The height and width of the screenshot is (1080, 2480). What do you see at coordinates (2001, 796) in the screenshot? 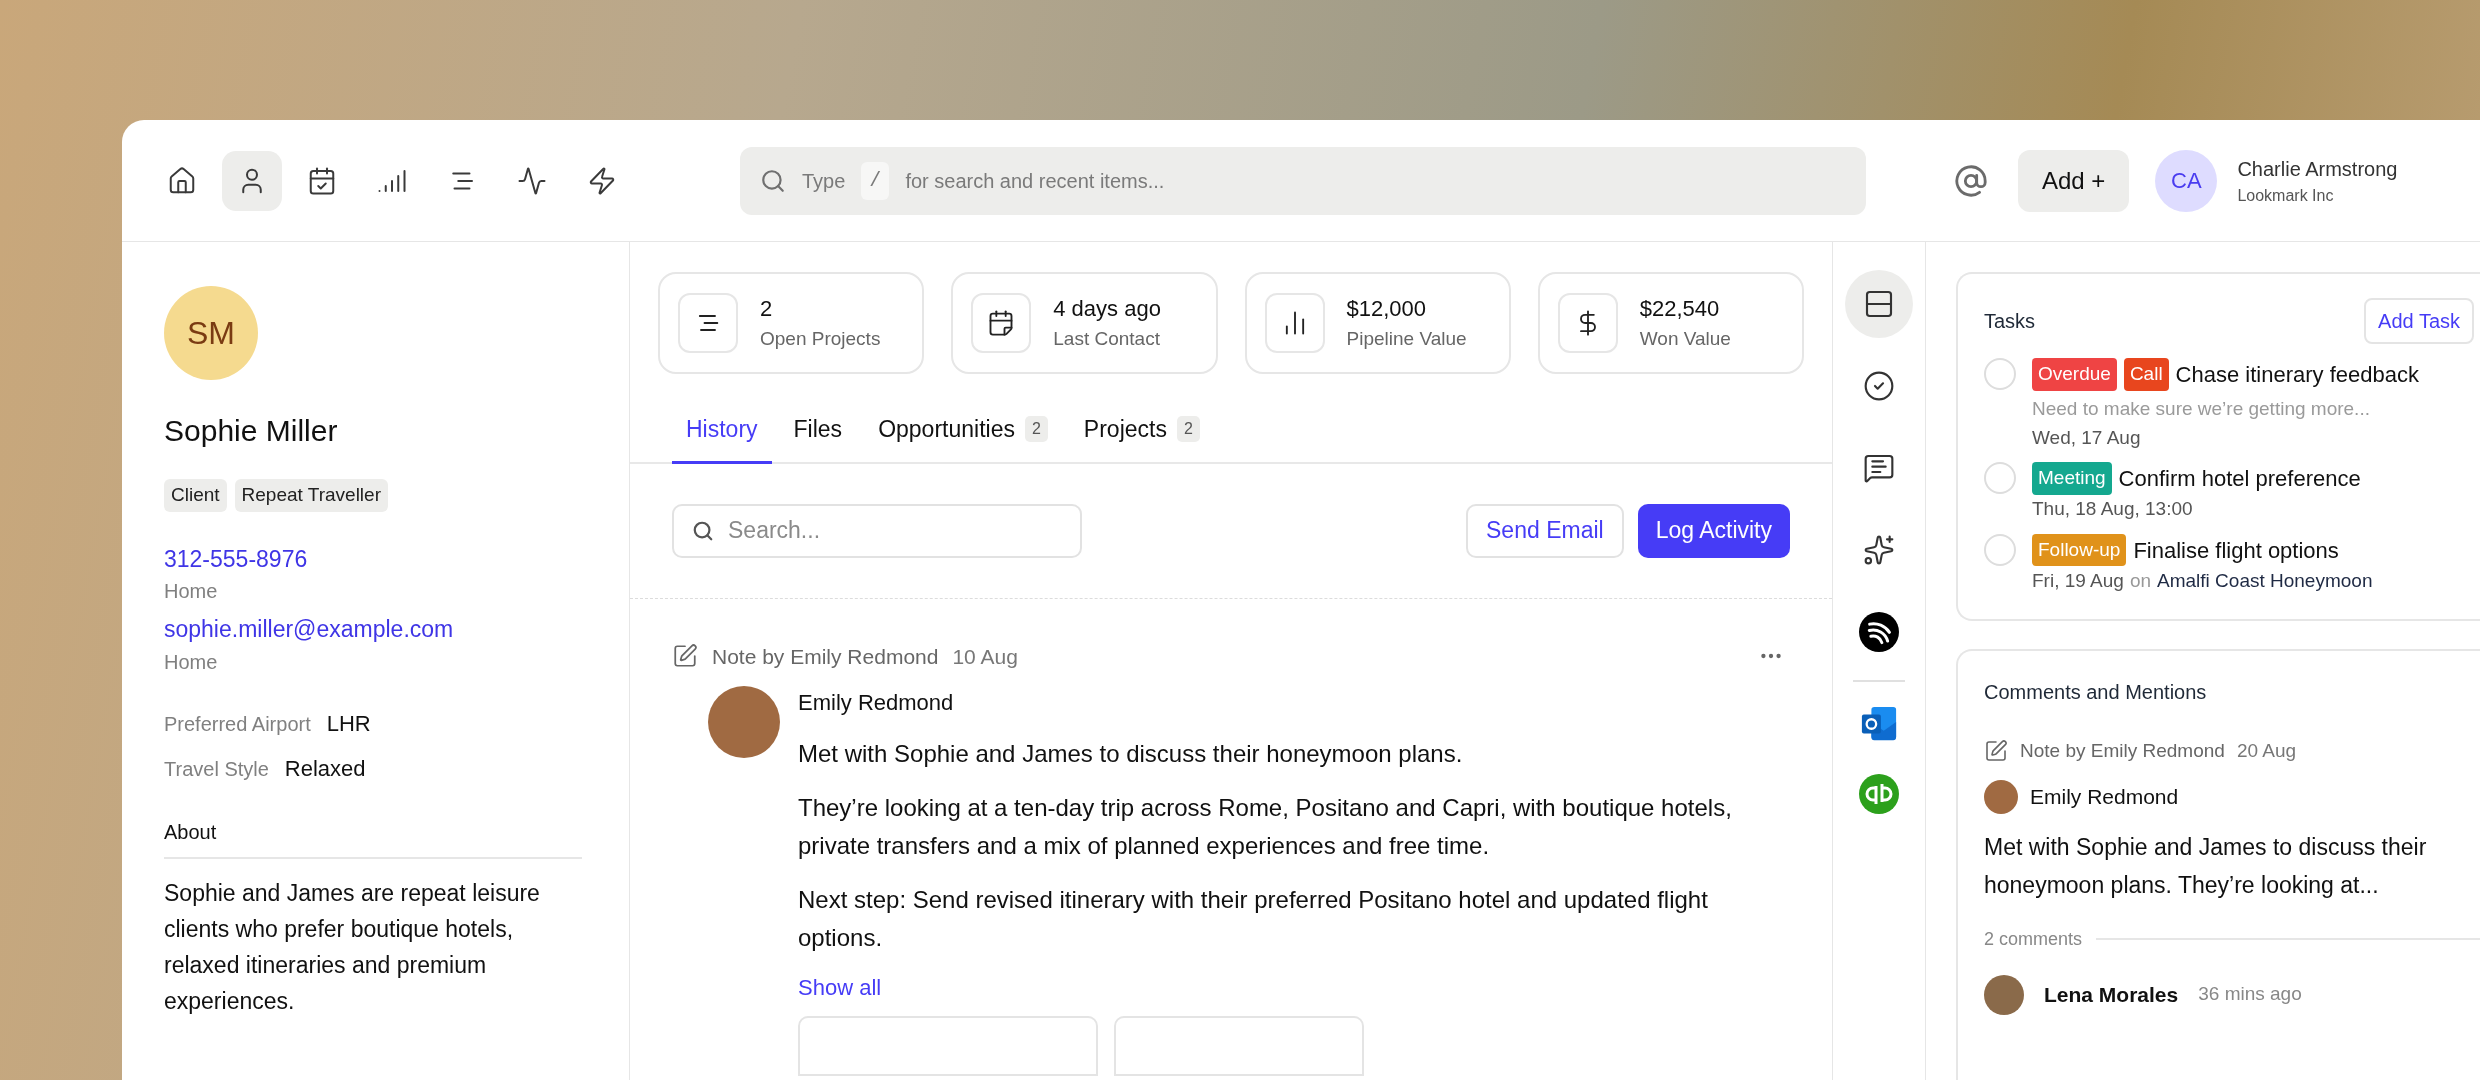
I see `author-avatar` at bounding box center [2001, 796].